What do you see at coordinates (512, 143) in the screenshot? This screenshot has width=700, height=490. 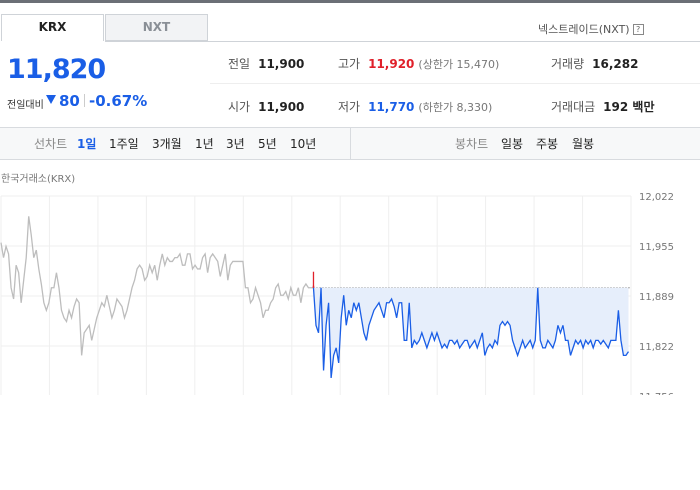 I see `candle-daily: 일봉` at bounding box center [512, 143].